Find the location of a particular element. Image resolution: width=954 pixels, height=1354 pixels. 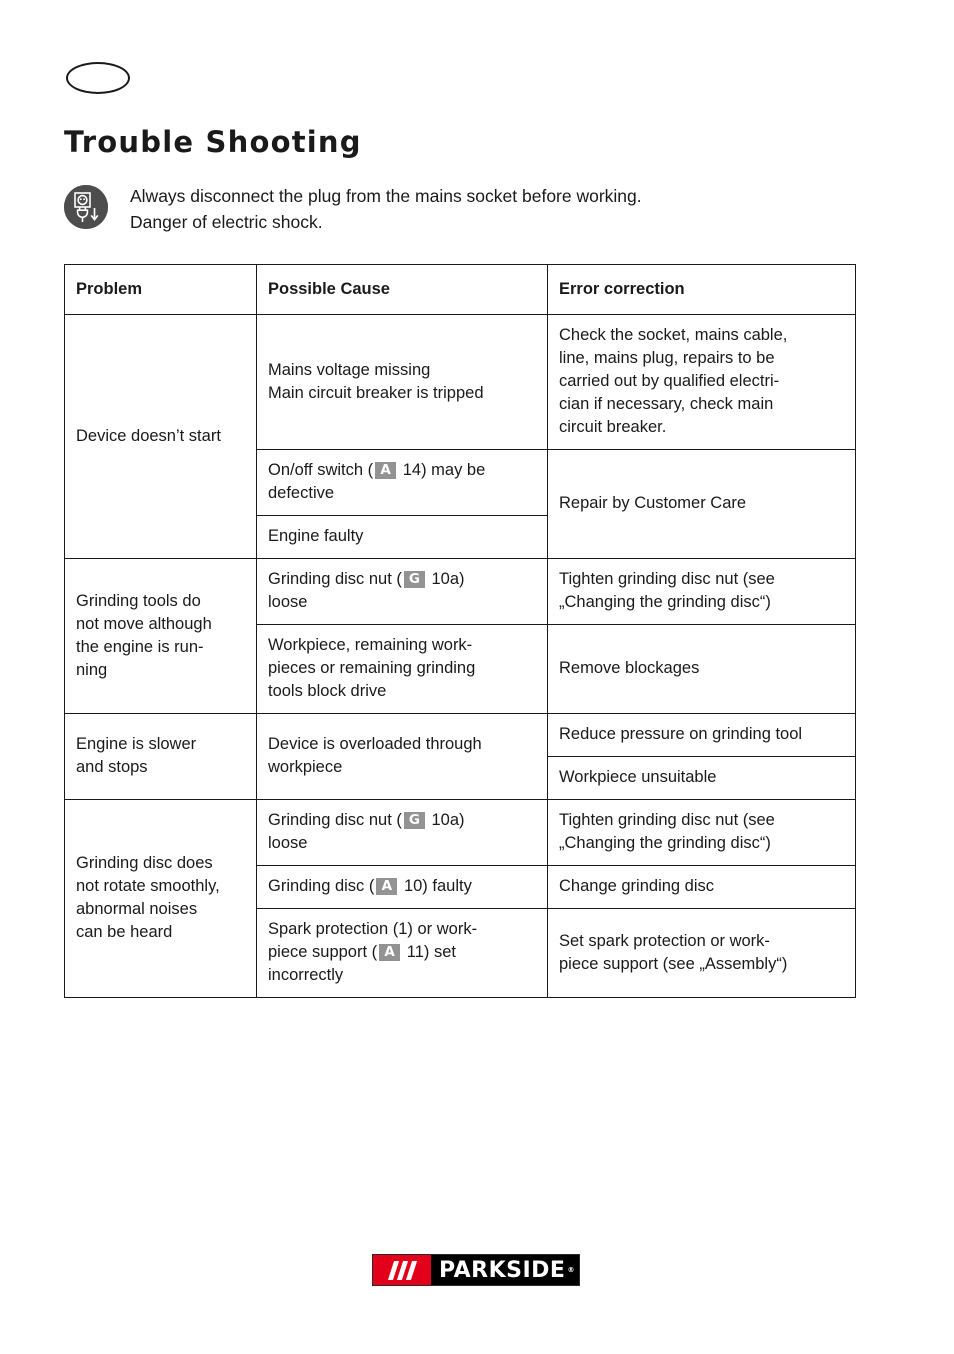

cell-cause-onoff-switch: On/off switch (A 14) may be defective is located at coordinates (402, 482).